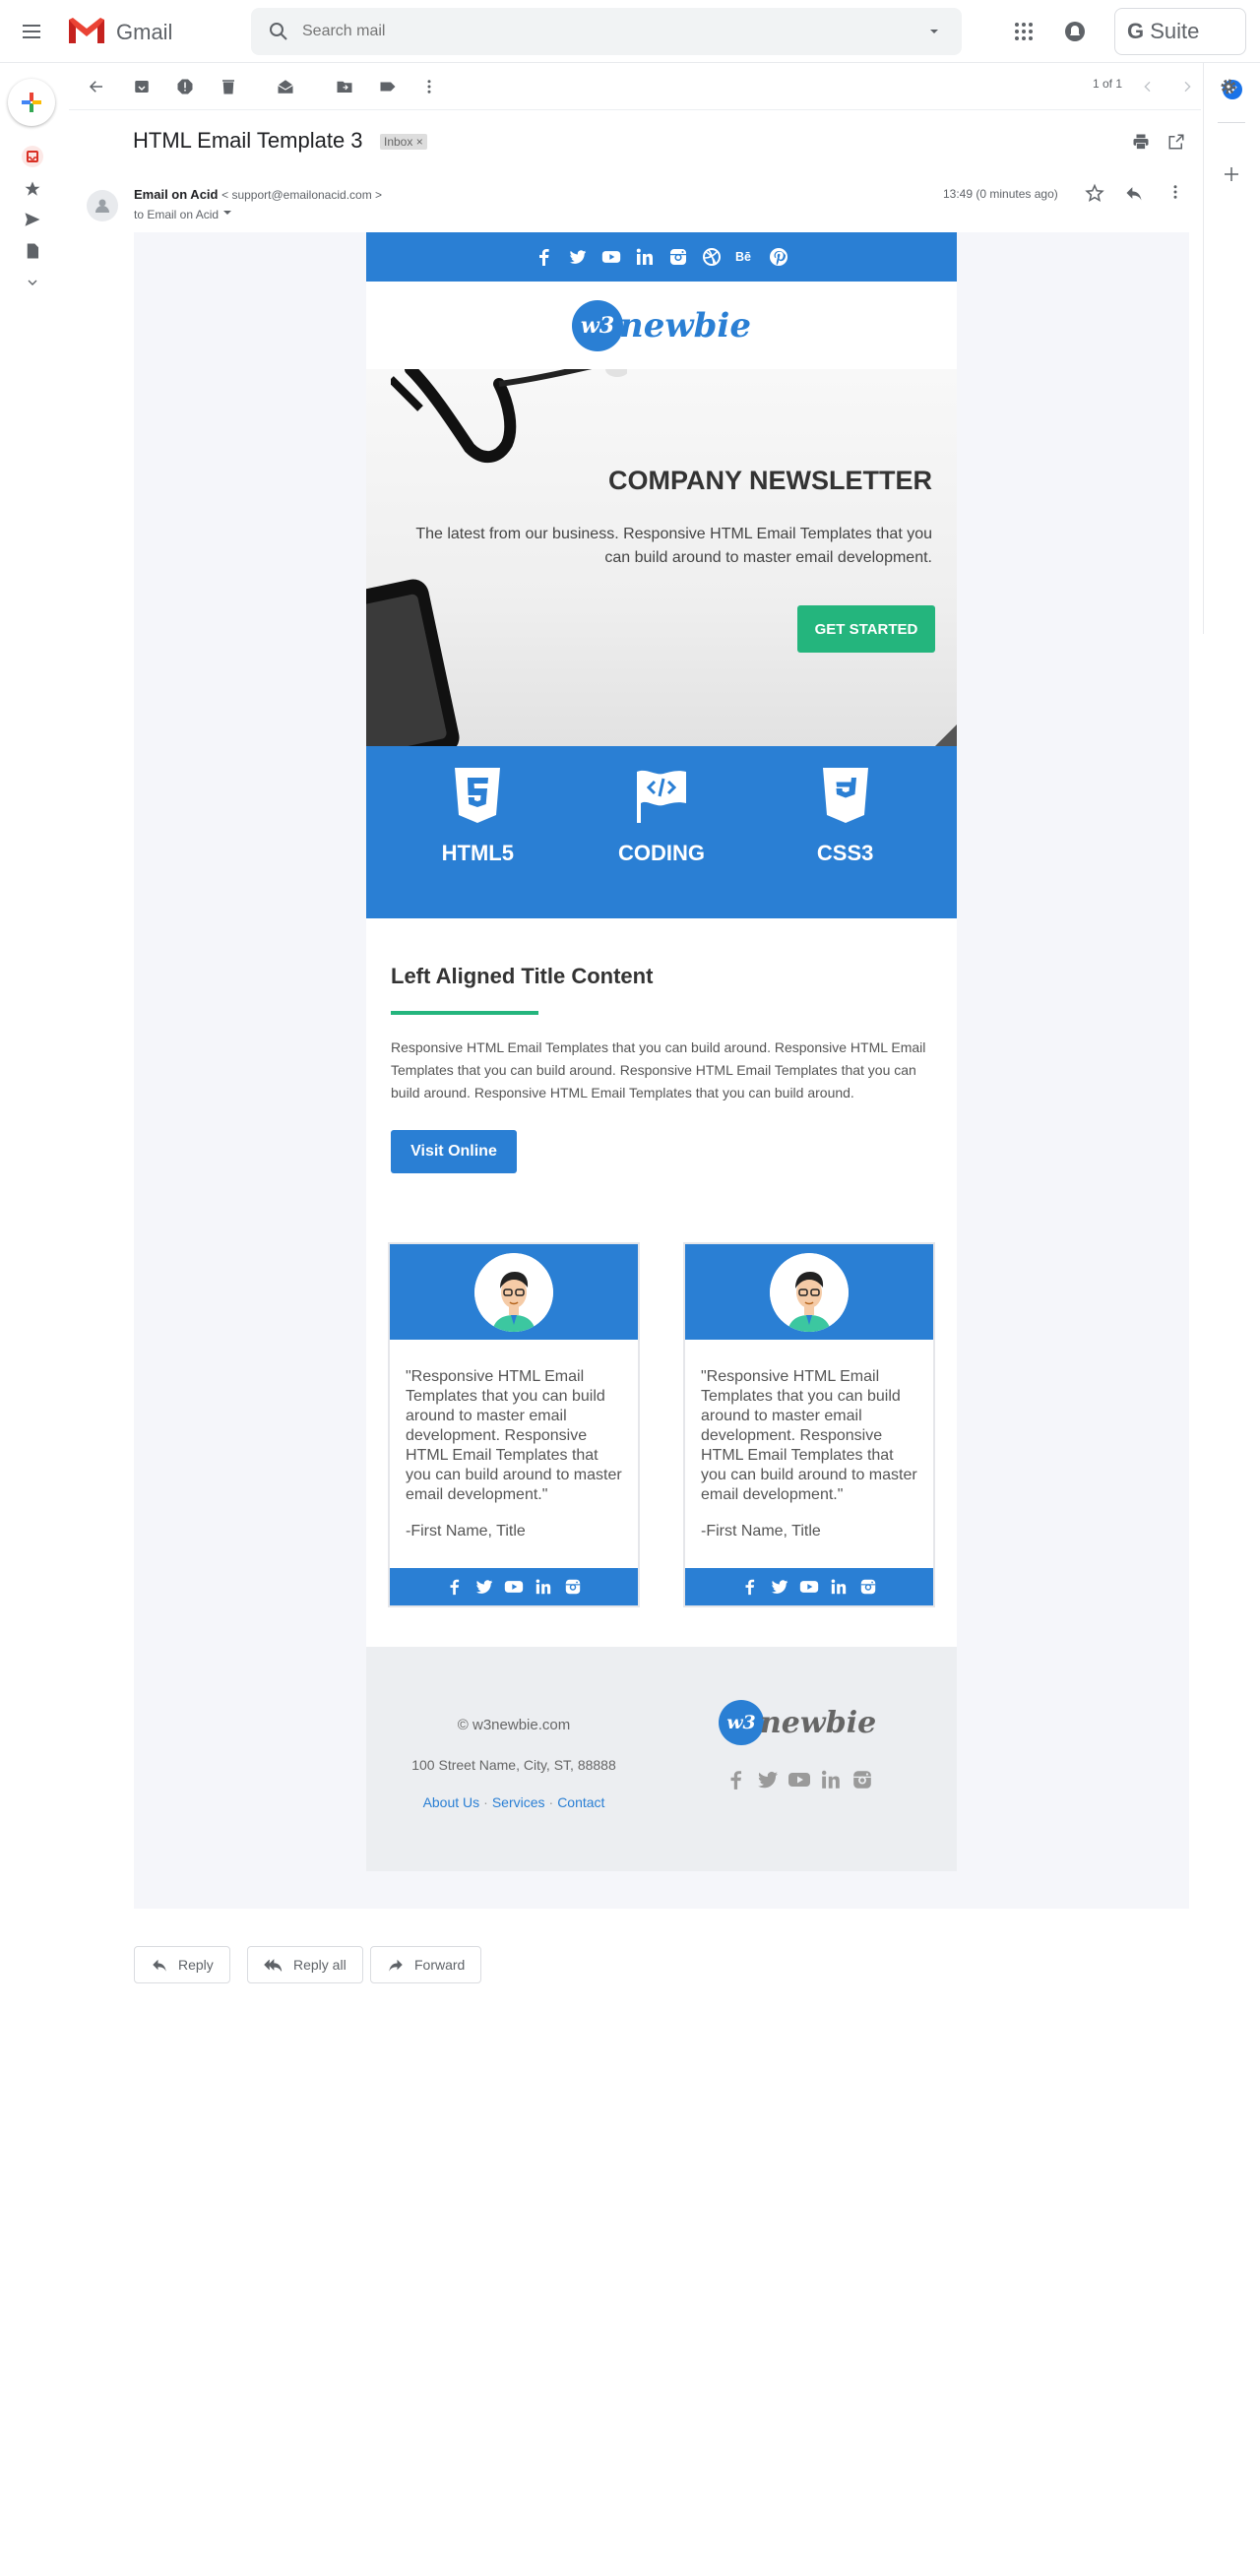  Describe the element at coordinates (661, 853) in the screenshot. I see `feature-label: CODING` at that location.